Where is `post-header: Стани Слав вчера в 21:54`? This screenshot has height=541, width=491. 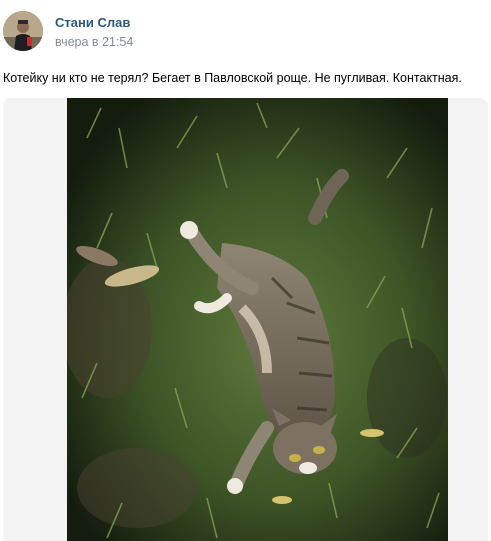
post-header: Стани Слав вчера в 21:54 is located at coordinates (245, 31).